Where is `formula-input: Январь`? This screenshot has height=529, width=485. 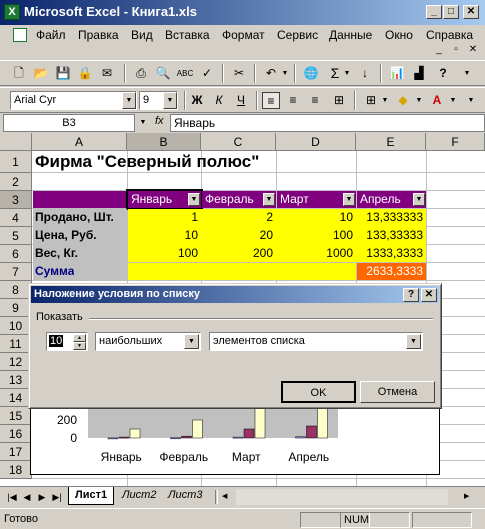
formula-input: Январь is located at coordinates (327, 123).